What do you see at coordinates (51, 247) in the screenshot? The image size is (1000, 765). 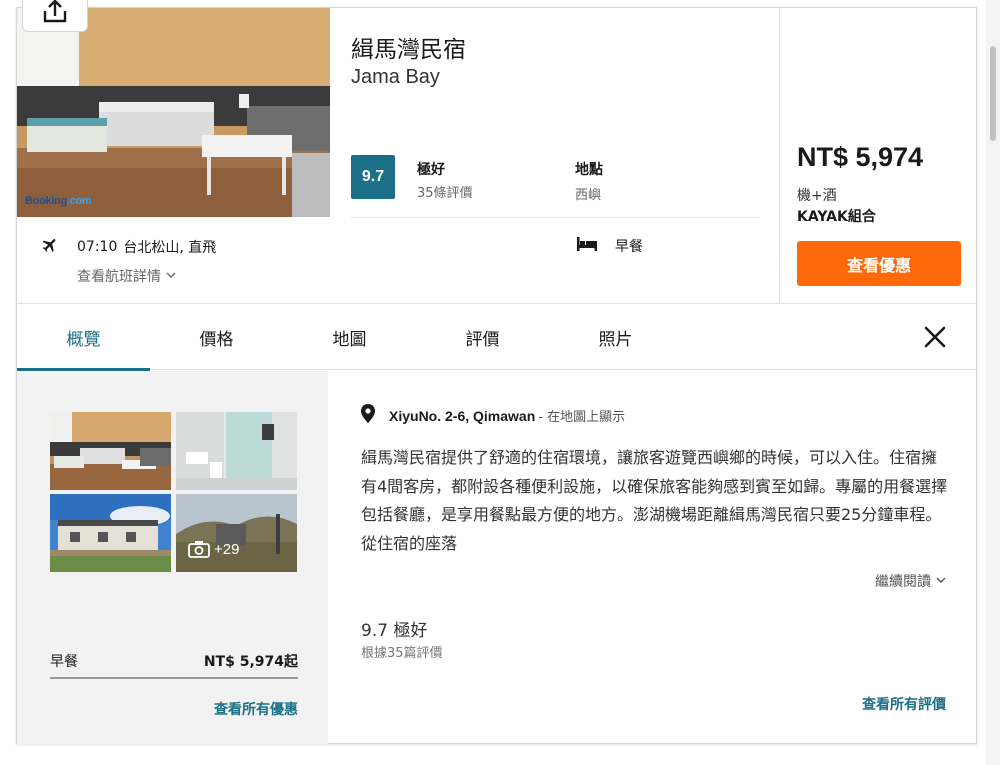 I see `airplane-icon` at bounding box center [51, 247].